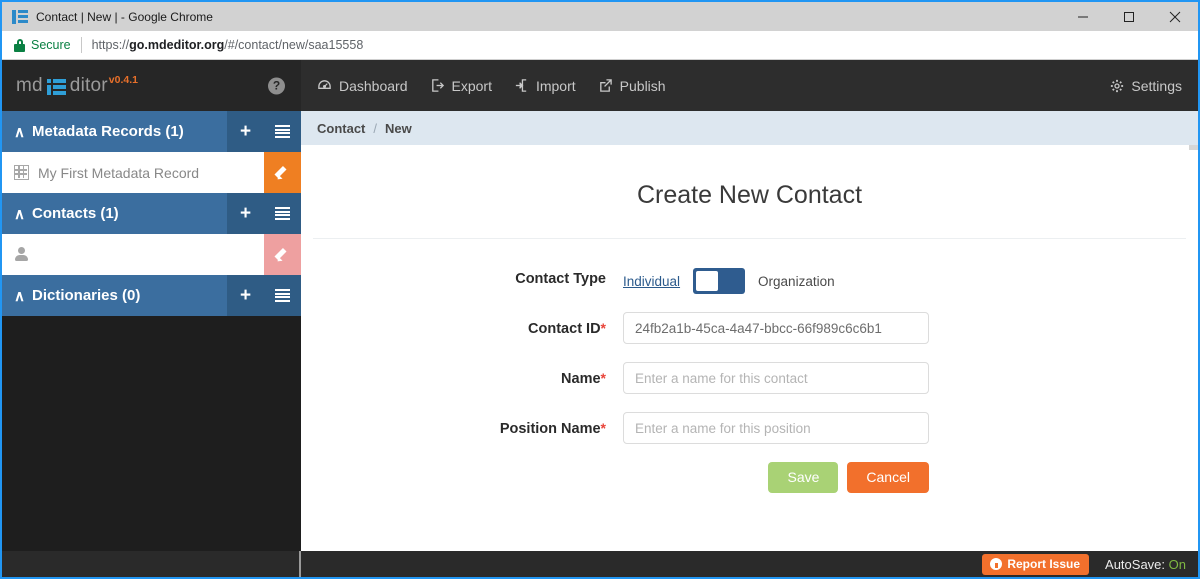  What do you see at coordinates (51, 45) in the screenshot?
I see `security-label: Secure` at bounding box center [51, 45].